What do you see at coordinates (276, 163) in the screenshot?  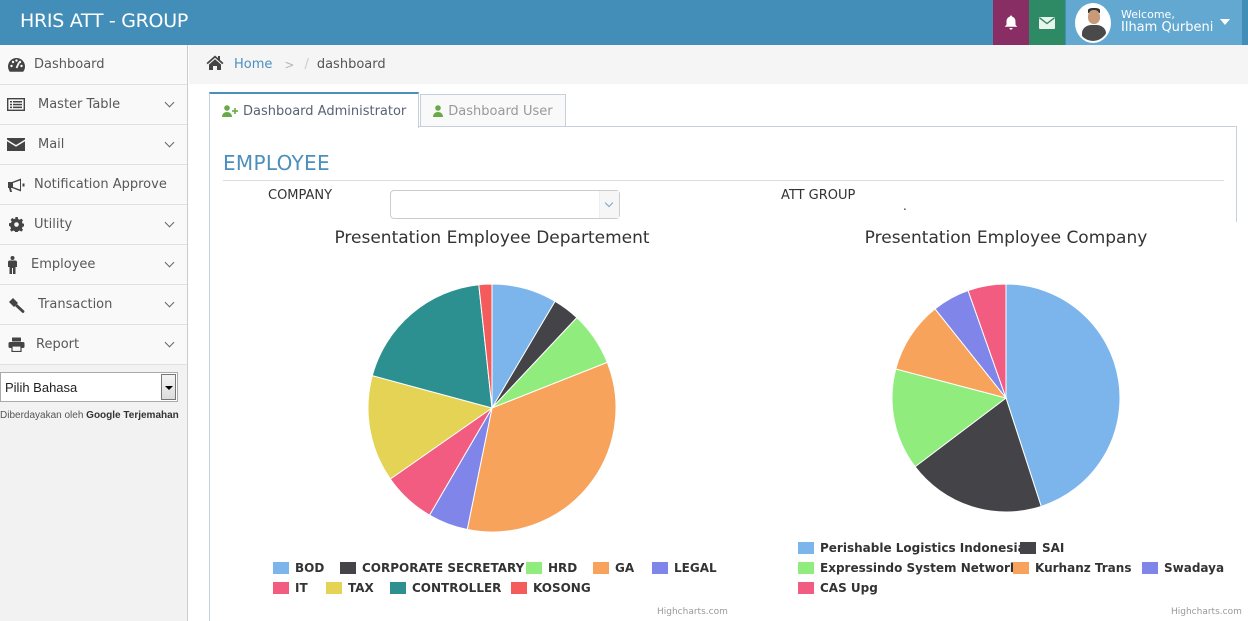 I see `section-title: EMPLOYEE` at bounding box center [276, 163].